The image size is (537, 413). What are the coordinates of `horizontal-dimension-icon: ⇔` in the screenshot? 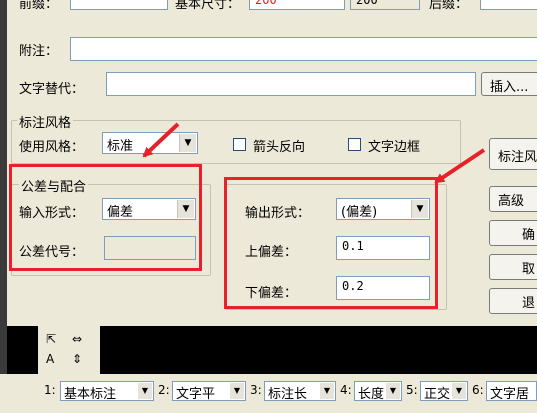 It's located at (77, 339).